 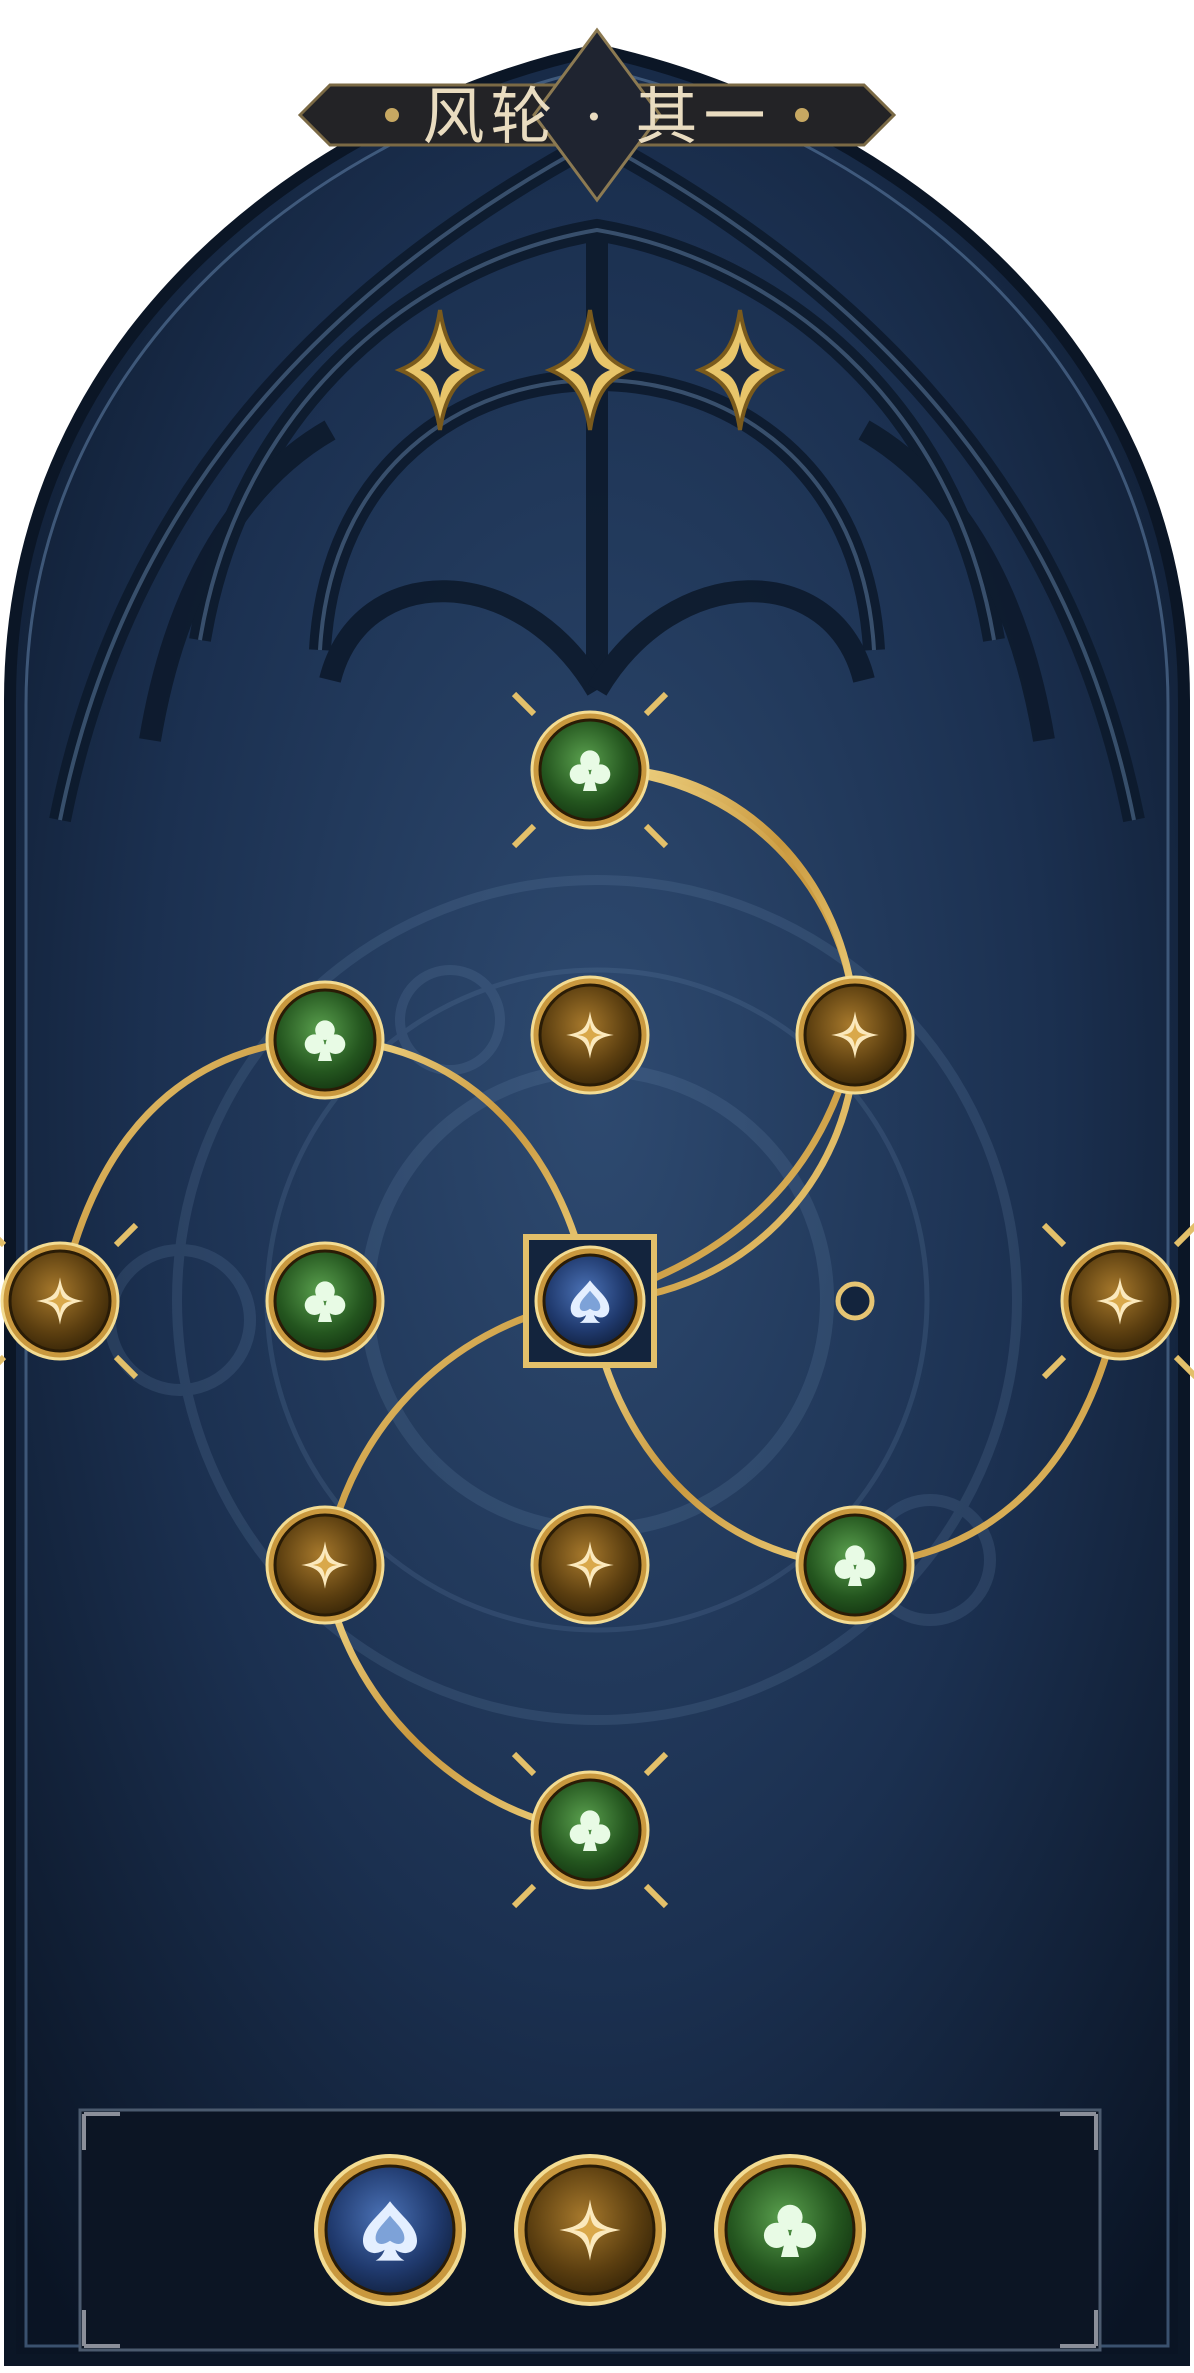 What do you see at coordinates (790, 2230) in the screenshot?
I see `legend-item-club` at bounding box center [790, 2230].